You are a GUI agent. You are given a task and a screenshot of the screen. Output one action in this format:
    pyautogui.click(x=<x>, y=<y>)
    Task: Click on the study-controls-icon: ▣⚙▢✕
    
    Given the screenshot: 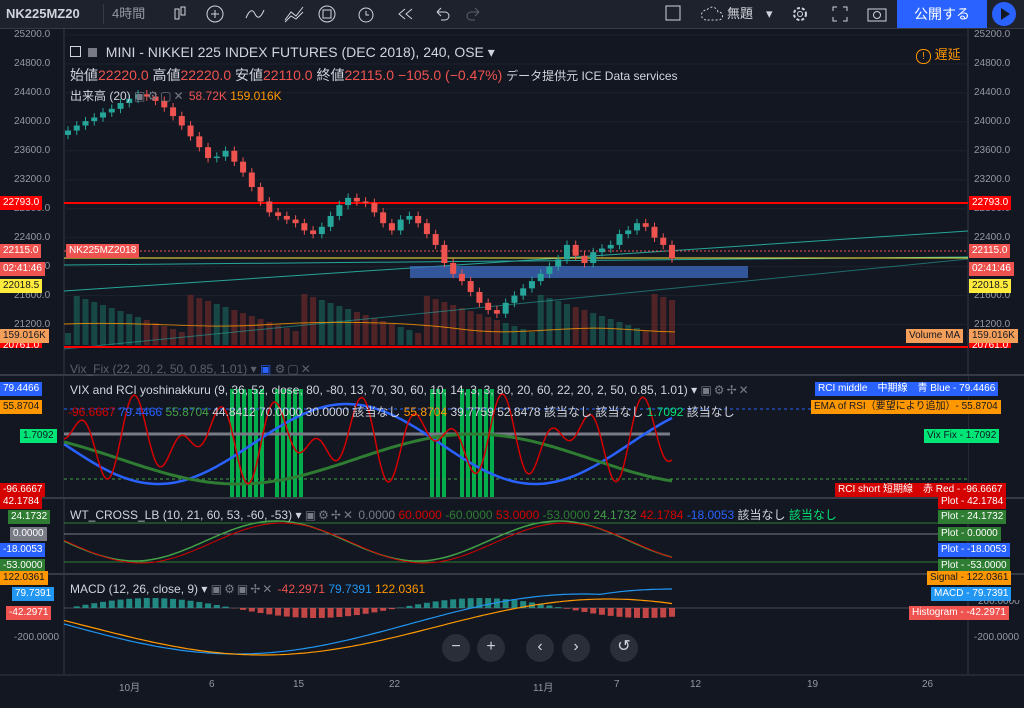 What is the action you would take?
    pyautogui.click(x=160, y=96)
    